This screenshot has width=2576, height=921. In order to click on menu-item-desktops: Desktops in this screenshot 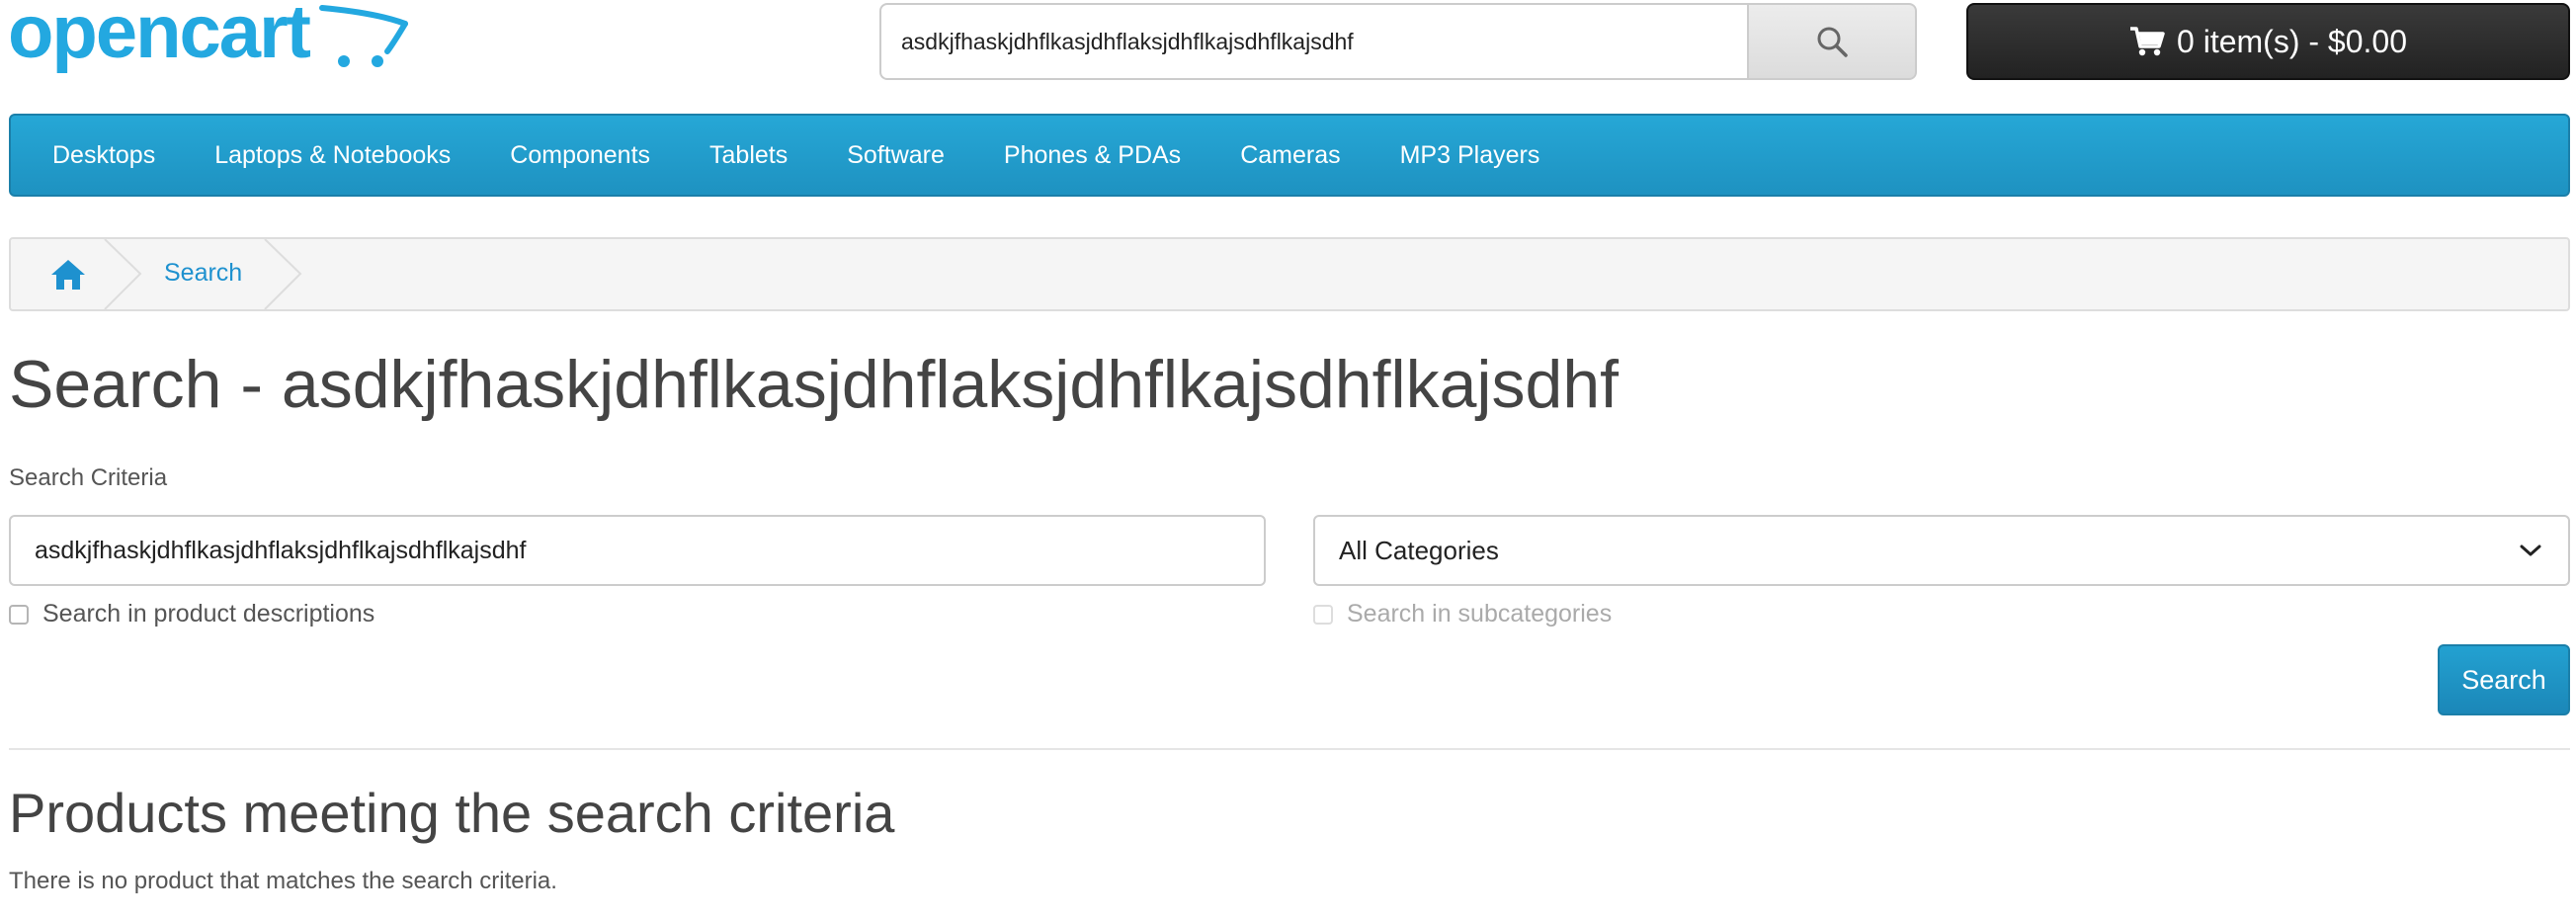, I will do `click(103, 155)`.